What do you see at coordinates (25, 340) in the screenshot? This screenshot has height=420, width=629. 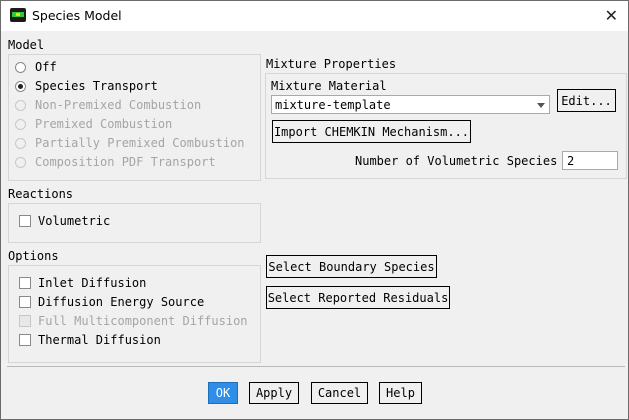 I see `checkbox-thermal-diffusion` at bounding box center [25, 340].